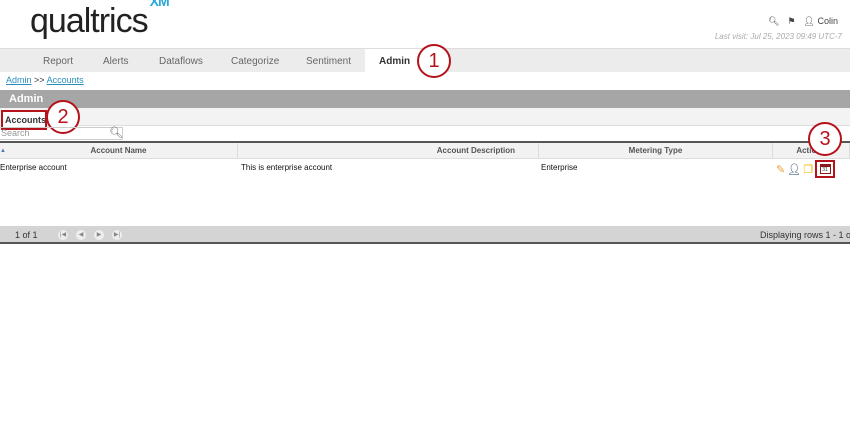 The image size is (850, 425). Describe the element at coordinates (119, 151) in the screenshot. I see `col-account-name: ▲ Account Name` at that location.